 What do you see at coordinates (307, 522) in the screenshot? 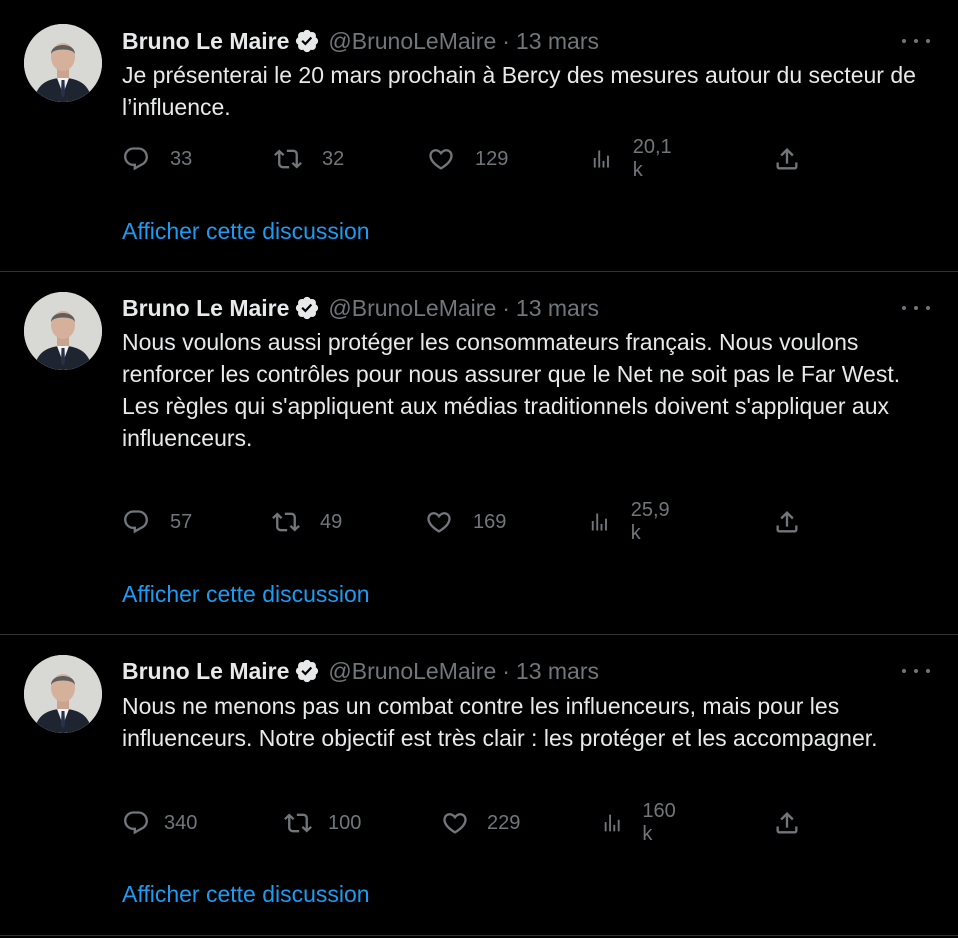
I see `retweet-button: 49` at bounding box center [307, 522].